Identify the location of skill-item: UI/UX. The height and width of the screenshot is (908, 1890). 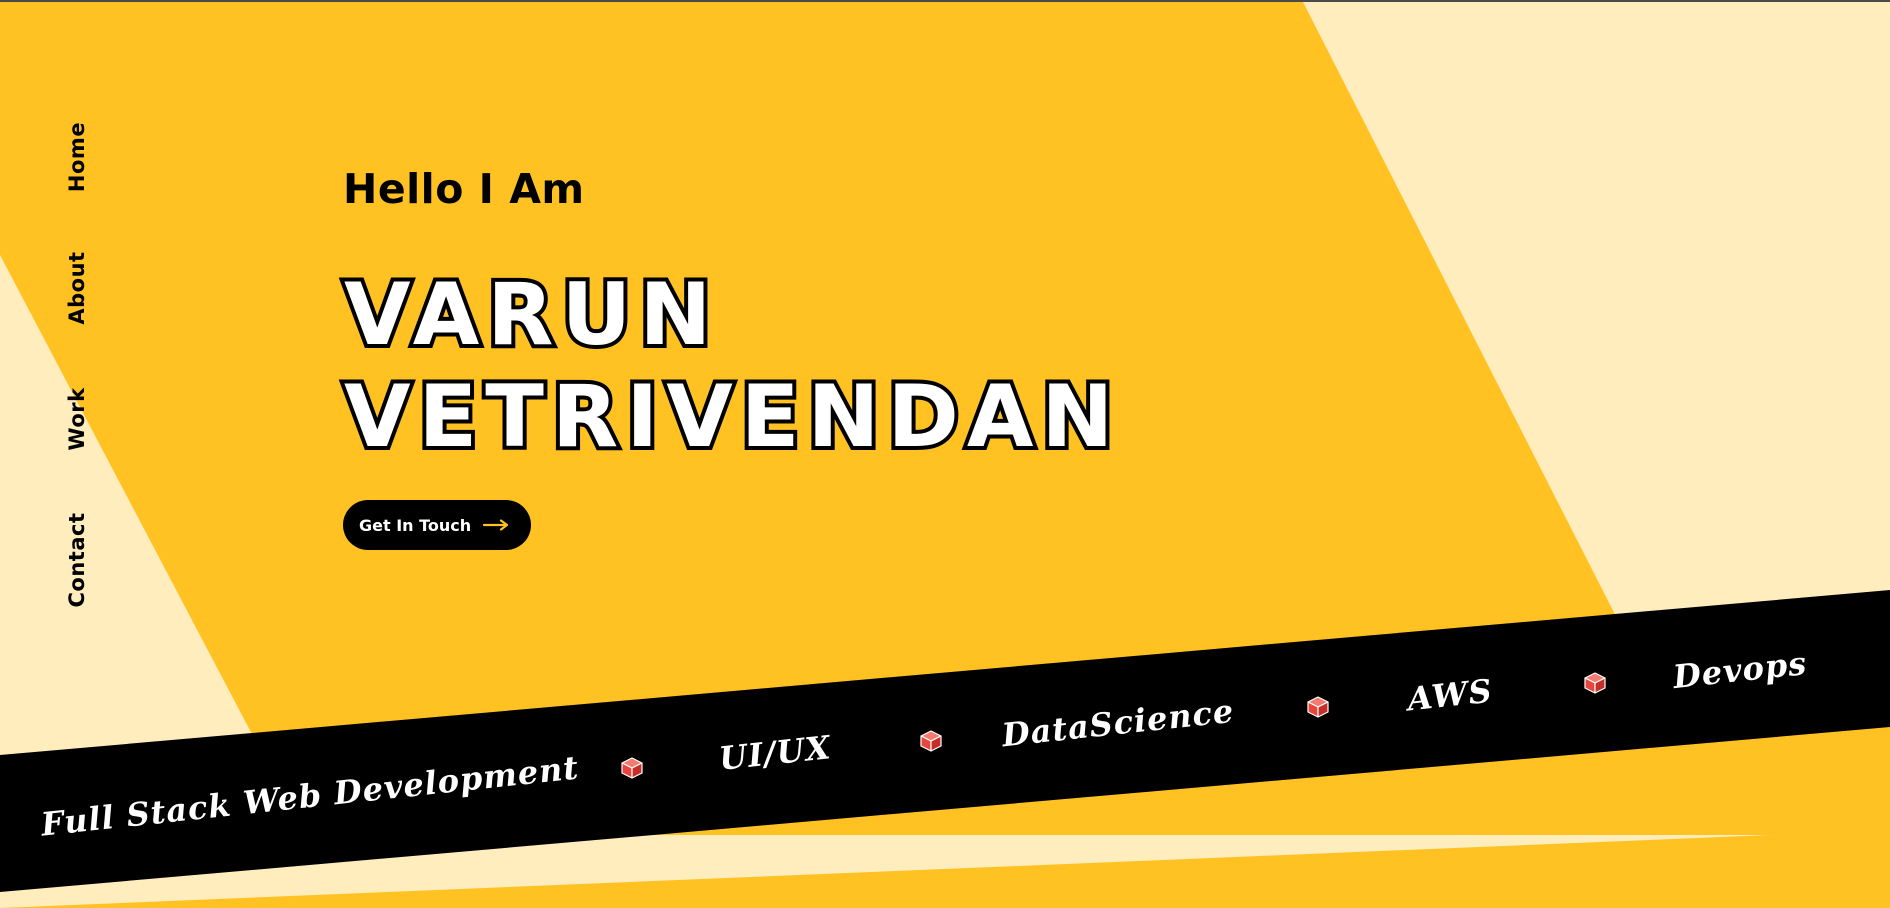
(775, 753).